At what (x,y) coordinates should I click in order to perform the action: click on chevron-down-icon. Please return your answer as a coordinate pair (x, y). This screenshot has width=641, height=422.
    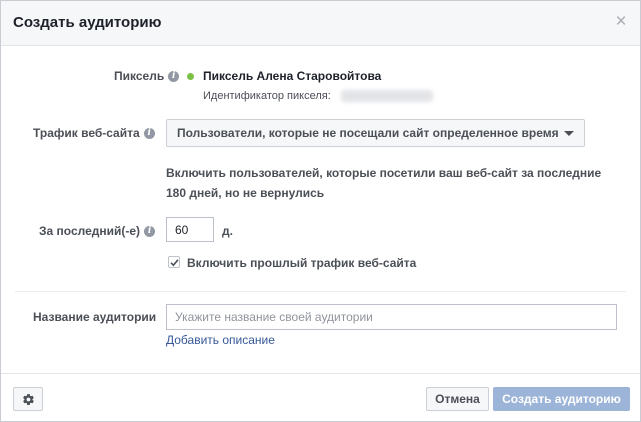
    Looking at the image, I should click on (569, 133).